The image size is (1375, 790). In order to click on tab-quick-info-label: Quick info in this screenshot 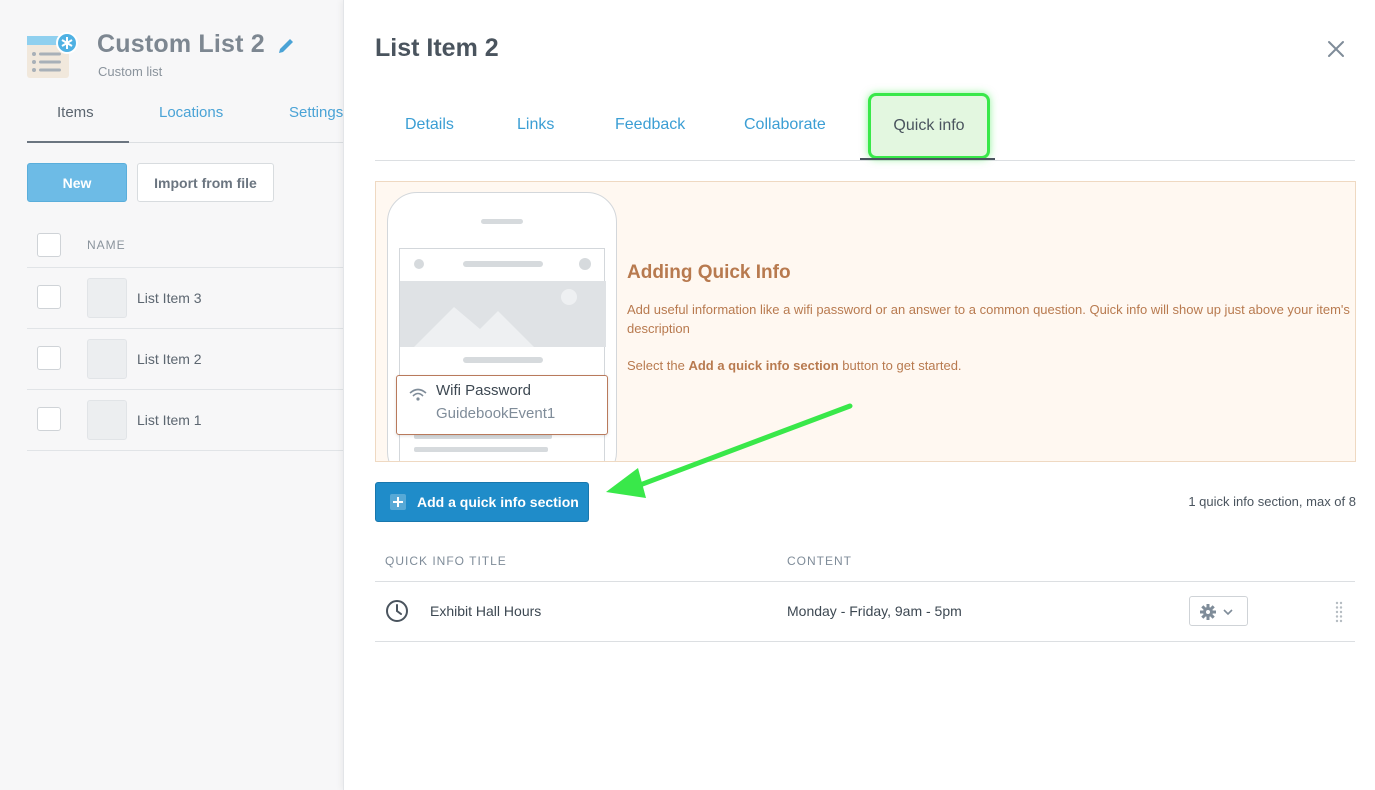, I will do `click(929, 125)`.